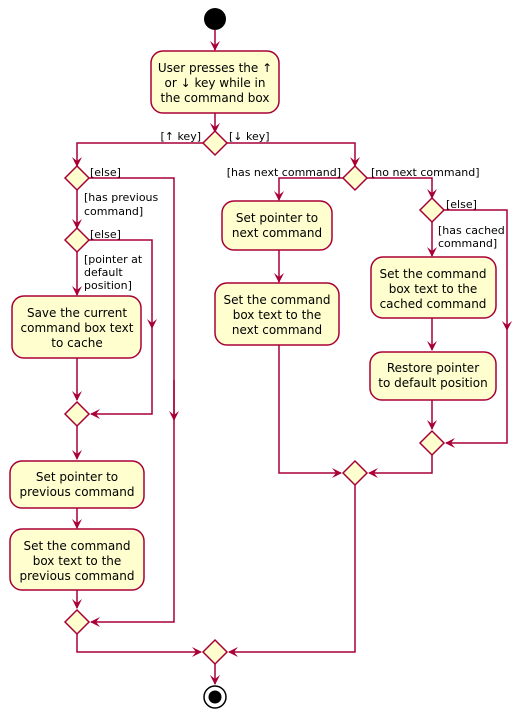 This screenshot has height=717, width=532. What do you see at coordinates (215, 68) in the screenshot?
I see `action-text: User presses the ↑` at bounding box center [215, 68].